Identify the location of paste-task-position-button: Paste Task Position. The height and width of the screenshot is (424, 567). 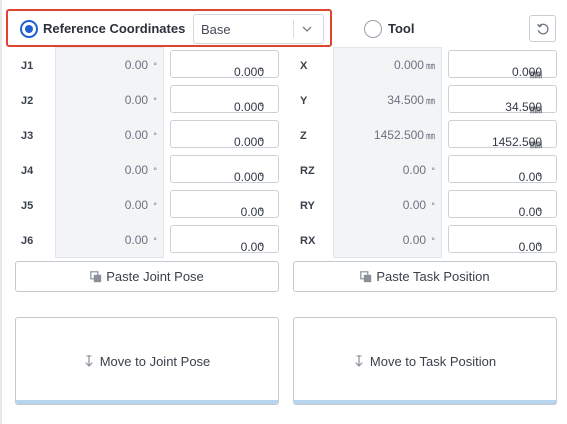
(425, 276).